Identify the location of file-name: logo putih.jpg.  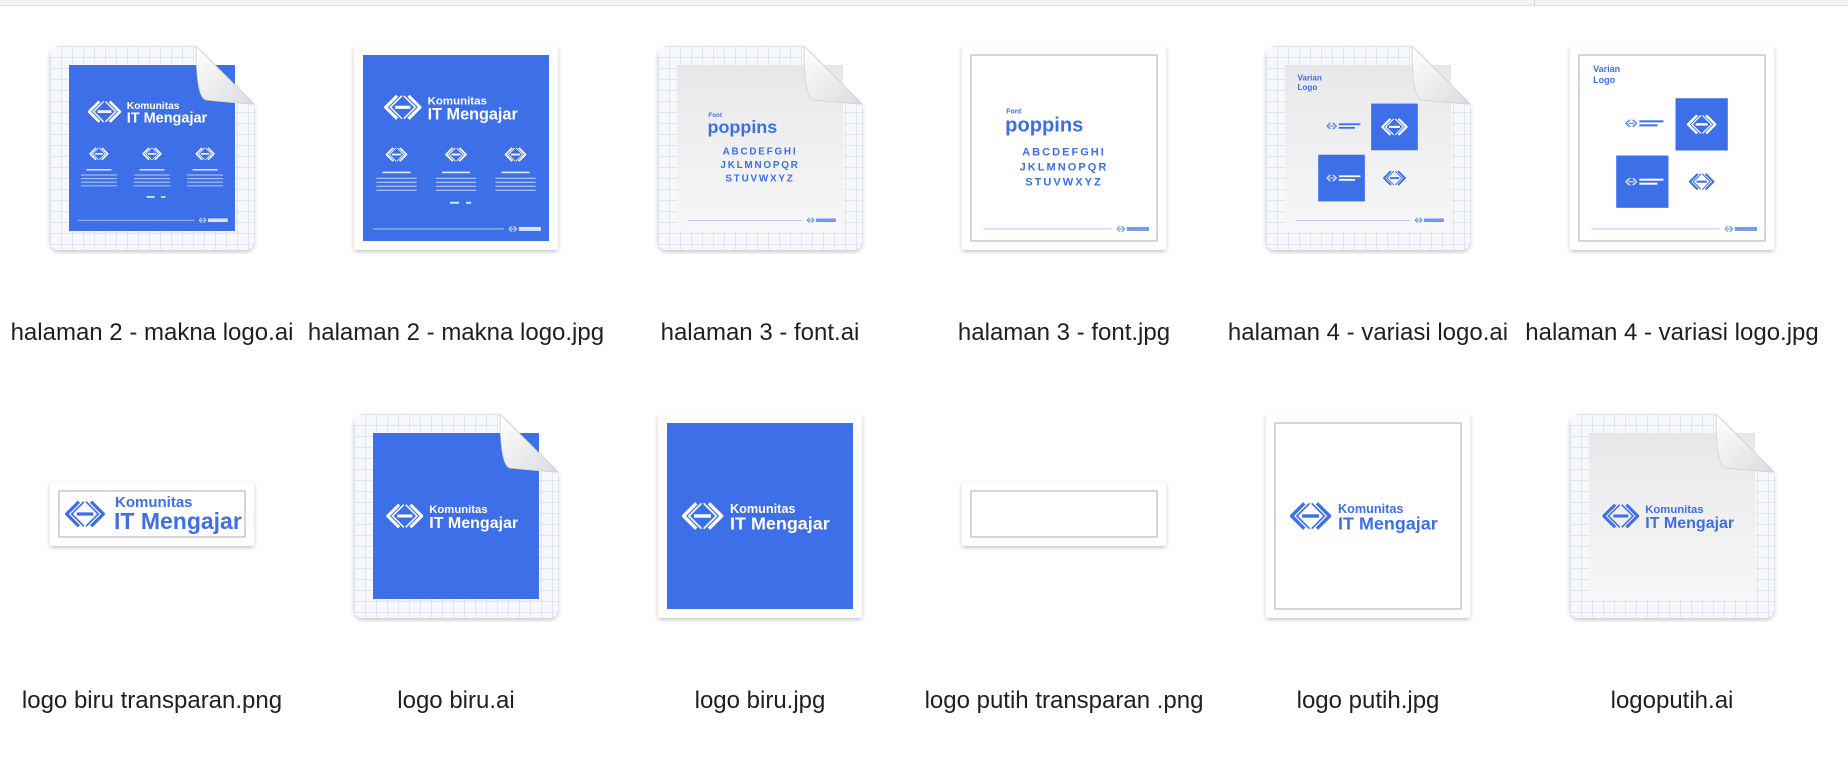
(1368, 701).